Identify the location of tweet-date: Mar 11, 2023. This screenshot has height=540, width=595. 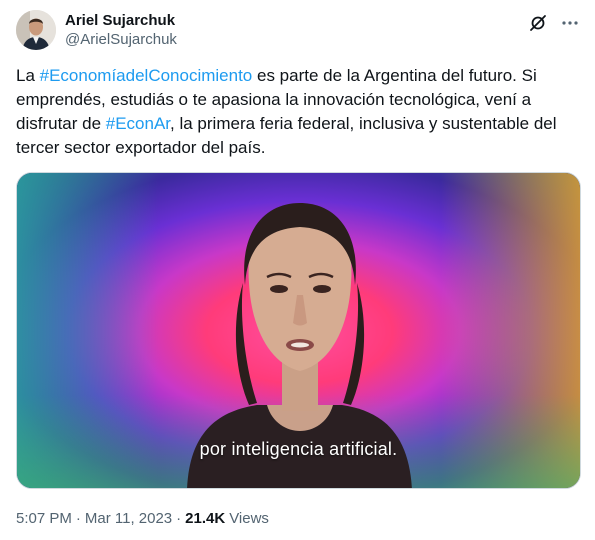
(128, 518).